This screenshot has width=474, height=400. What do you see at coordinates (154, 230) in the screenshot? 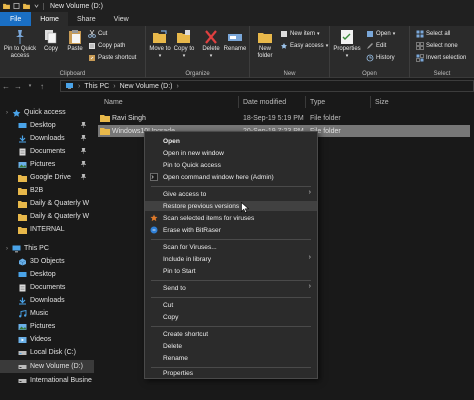
I see `bitraser-icon` at bounding box center [154, 230].